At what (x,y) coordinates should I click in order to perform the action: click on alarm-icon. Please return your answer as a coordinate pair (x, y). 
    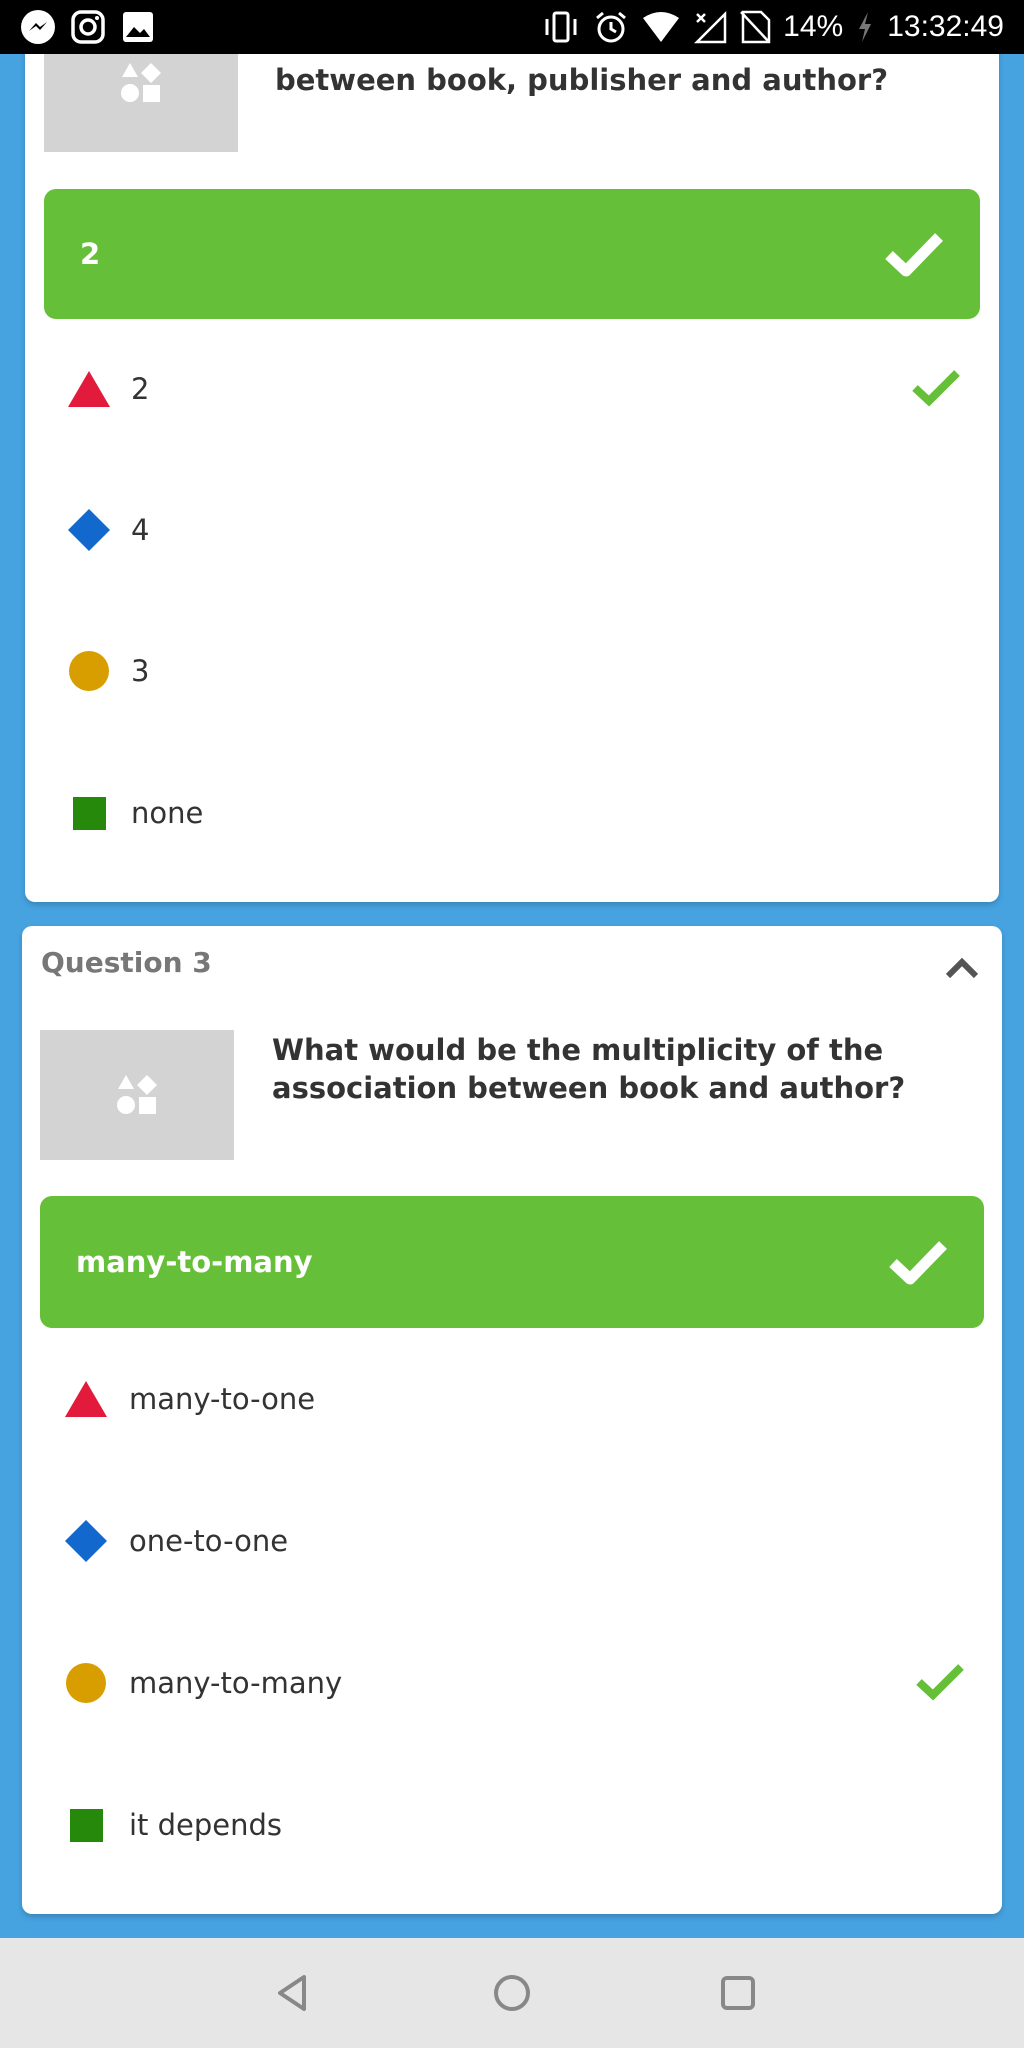
    Looking at the image, I should click on (611, 27).